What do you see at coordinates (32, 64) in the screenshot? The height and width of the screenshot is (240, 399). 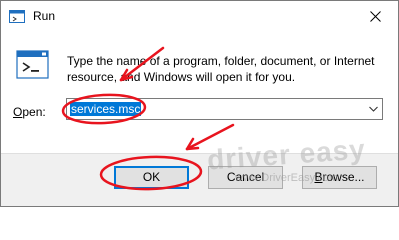 I see `run-program-icon` at bounding box center [32, 64].